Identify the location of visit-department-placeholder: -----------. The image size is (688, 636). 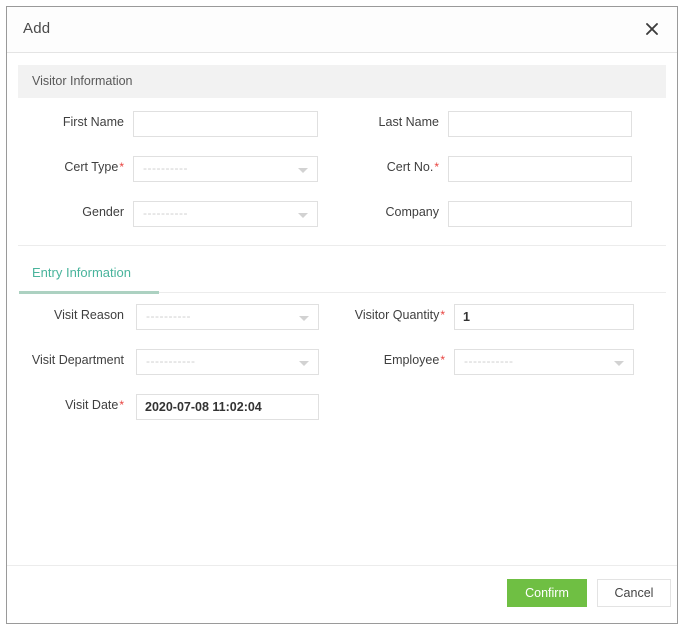
(171, 361).